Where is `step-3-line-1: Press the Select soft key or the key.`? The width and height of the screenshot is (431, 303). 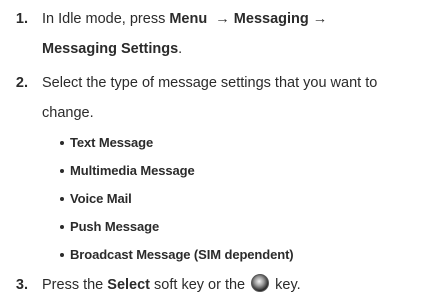
step-3-line-1: Press the Select soft key or the key. is located at coordinates (234, 285).